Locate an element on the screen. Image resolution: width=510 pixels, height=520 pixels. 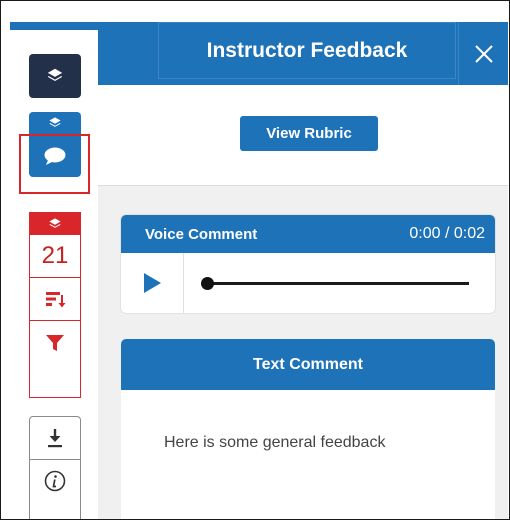
play-button is located at coordinates (152, 283).